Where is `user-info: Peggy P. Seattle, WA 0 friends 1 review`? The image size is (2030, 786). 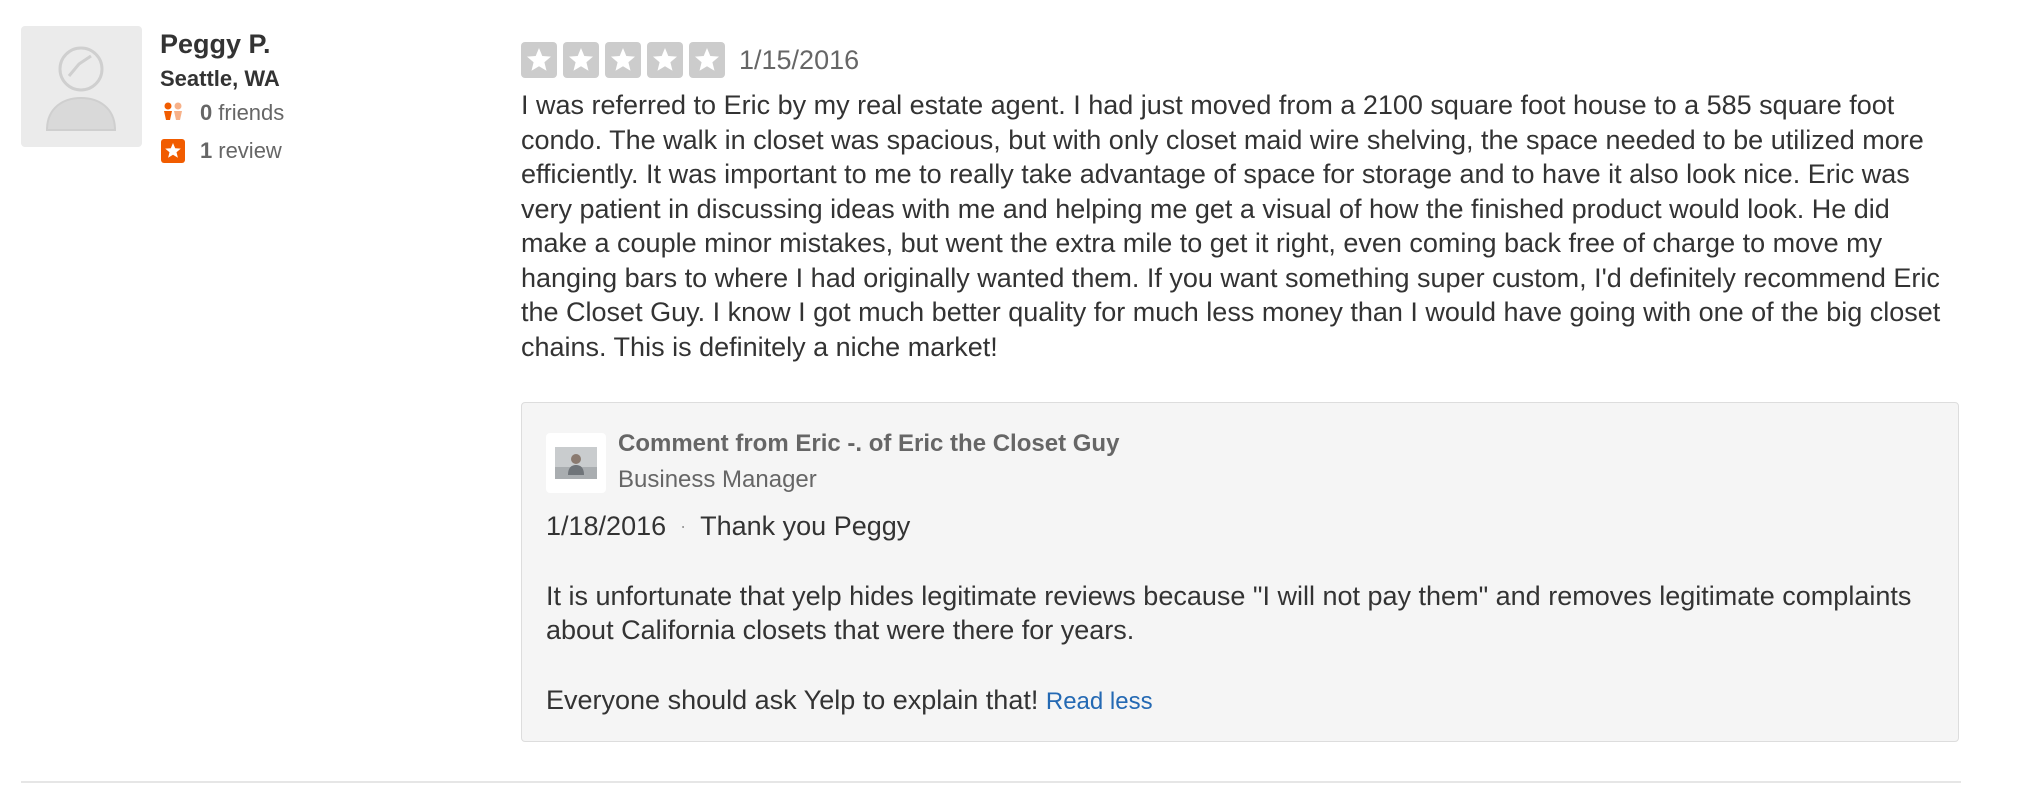 user-info: Peggy P. Seattle, WA 0 friends 1 review is located at coordinates (222, 98).